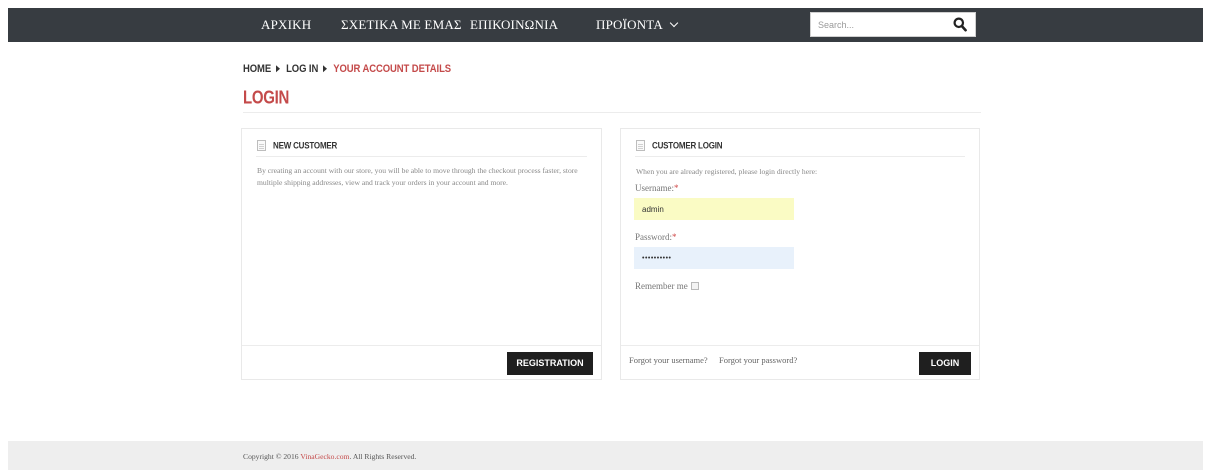 Image resolution: width=1211 pixels, height=470 pixels. I want to click on username-field, so click(714, 209).